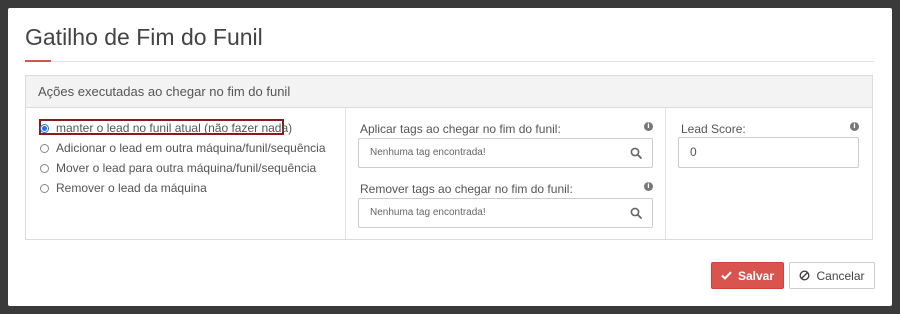  Describe the element at coordinates (450, 61) in the screenshot. I see `title-divider` at that location.